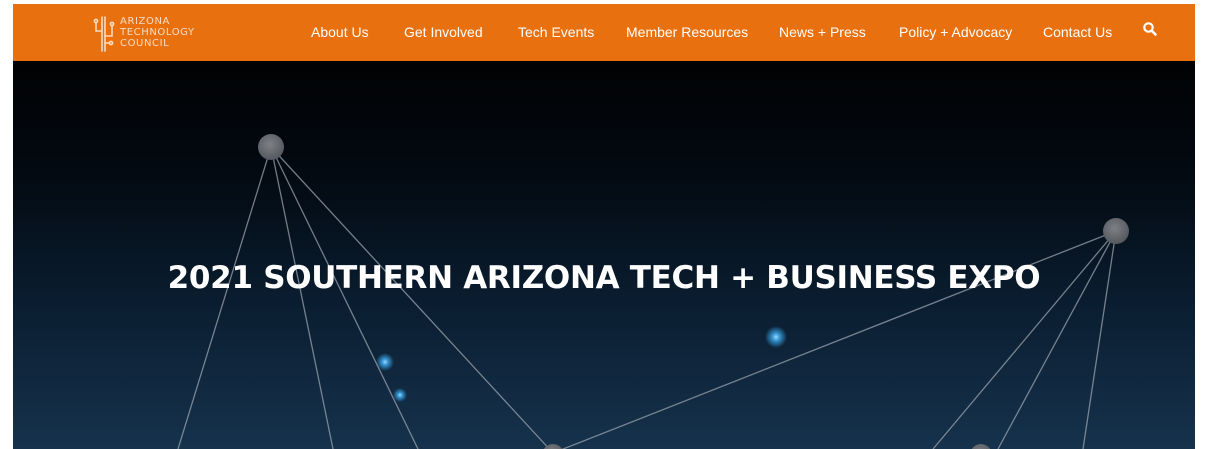  What do you see at coordinates (340, 32) in the screenshot?
I see `nav-about-us: About Us` at bounding box center [340, 32].